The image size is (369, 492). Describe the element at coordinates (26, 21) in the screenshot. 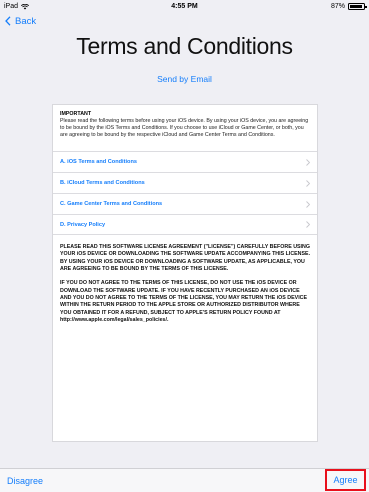

I see `back-label: Back` at that location.